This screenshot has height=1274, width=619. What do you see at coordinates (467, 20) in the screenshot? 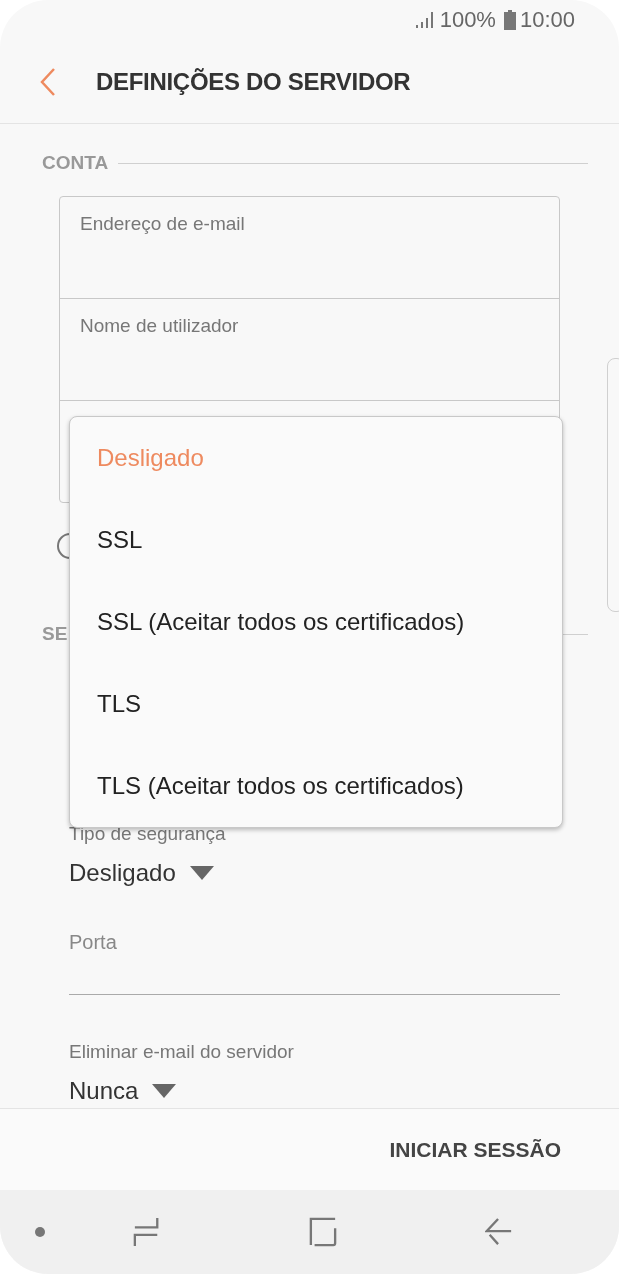
I see `battery-level: 100%` at bounding box center [467, 20].